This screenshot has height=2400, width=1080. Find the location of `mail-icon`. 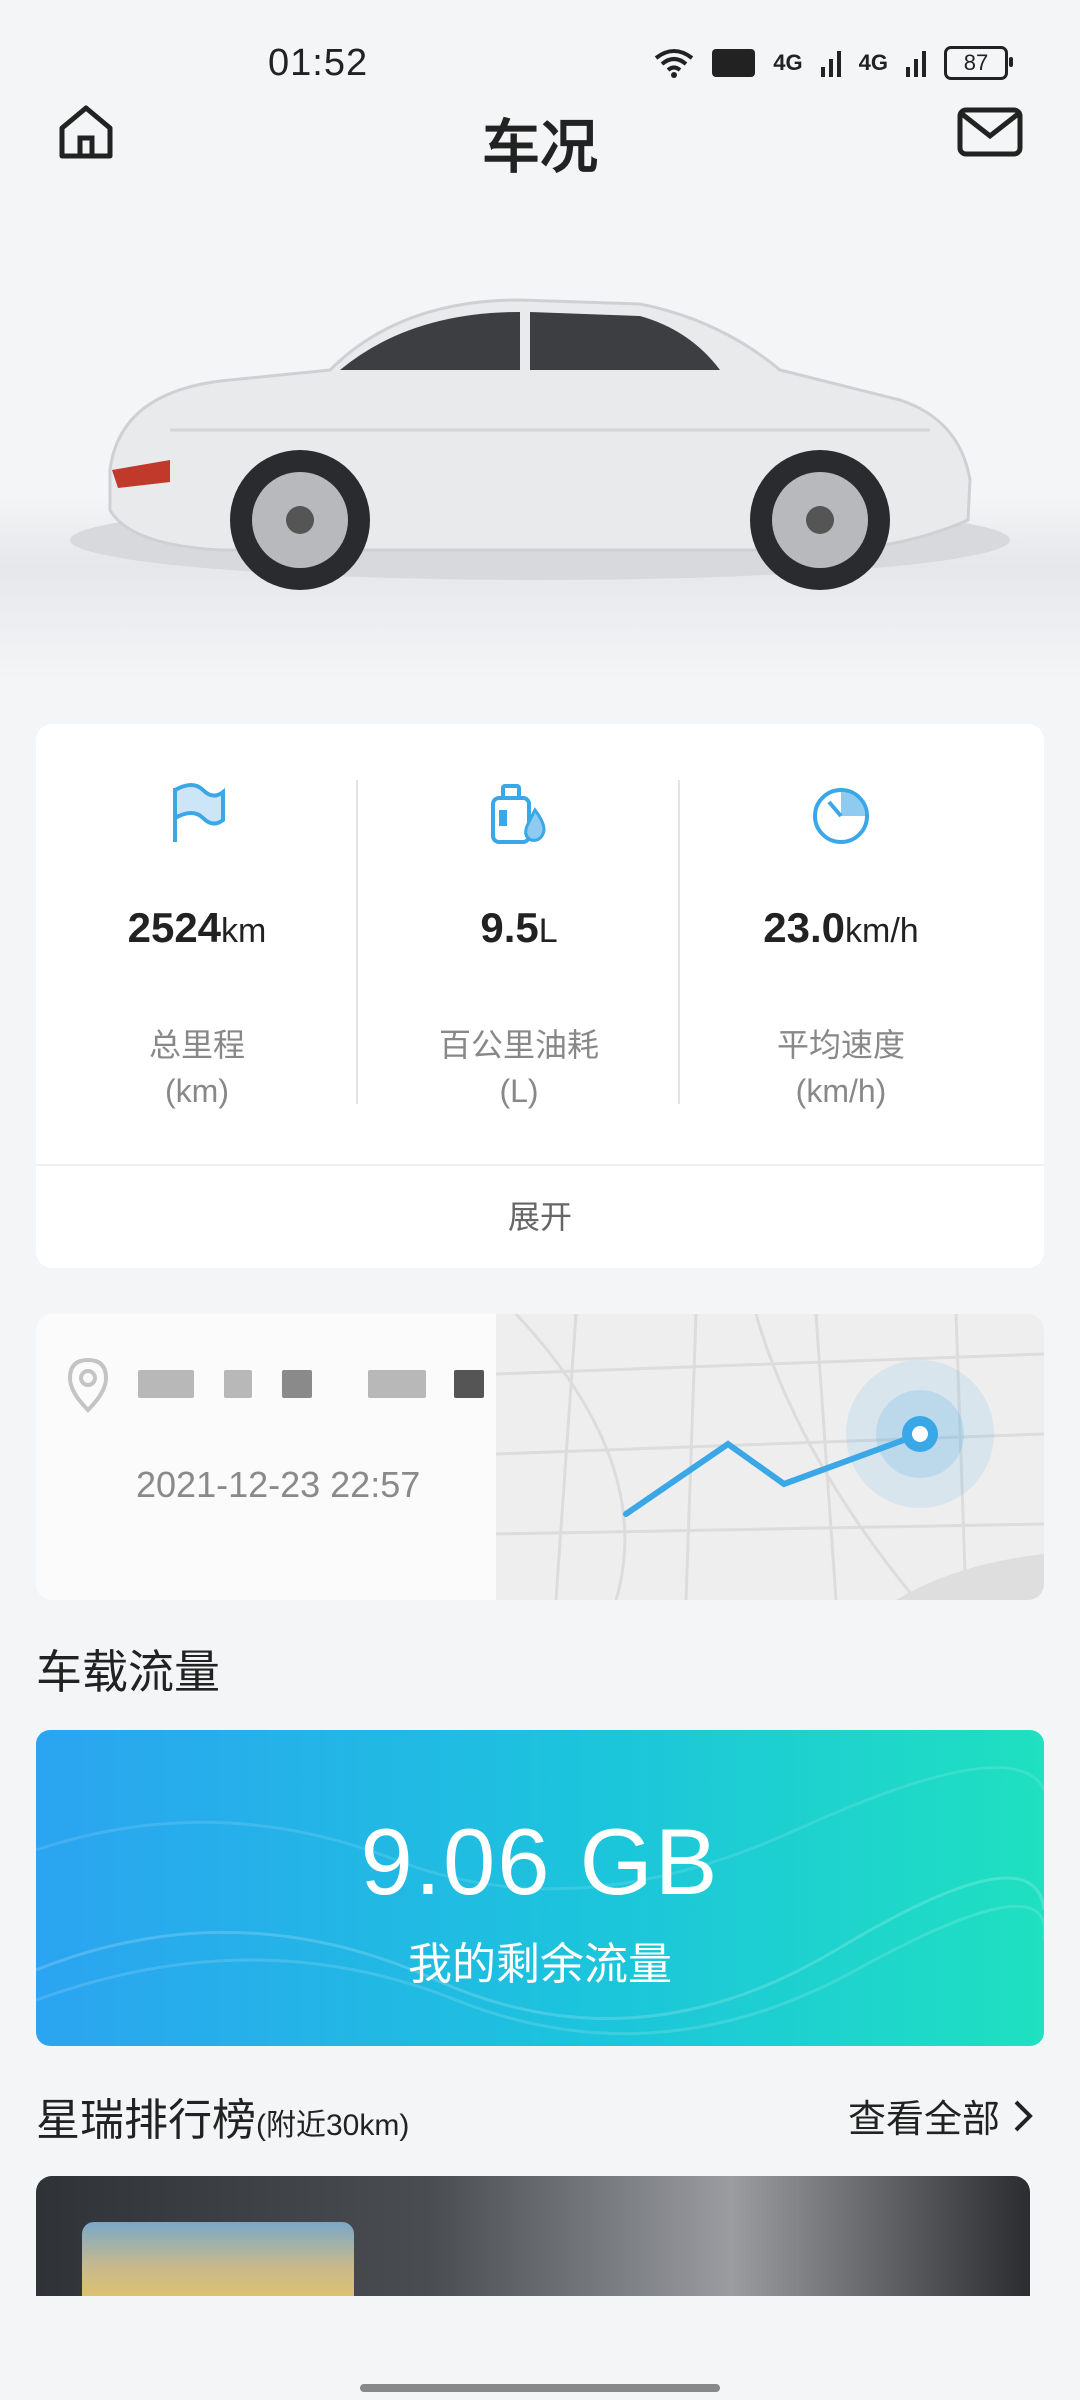

mail-icon is located at coordinates (990, 132).